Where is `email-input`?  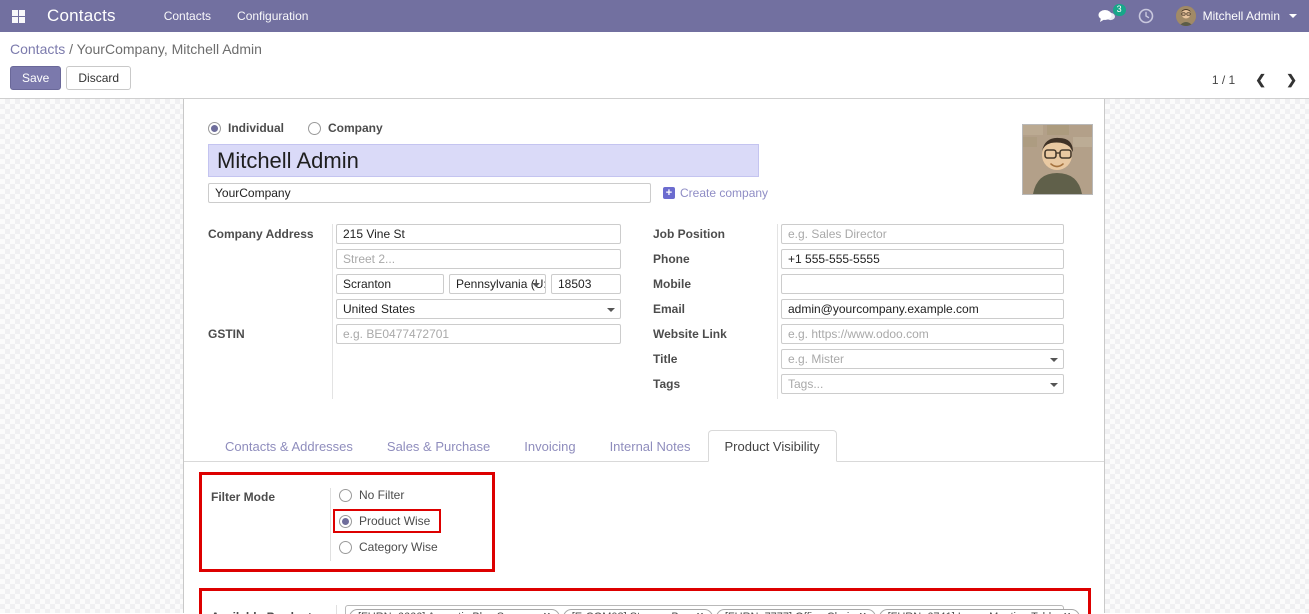 email-input is located at coordinates (922, 309).